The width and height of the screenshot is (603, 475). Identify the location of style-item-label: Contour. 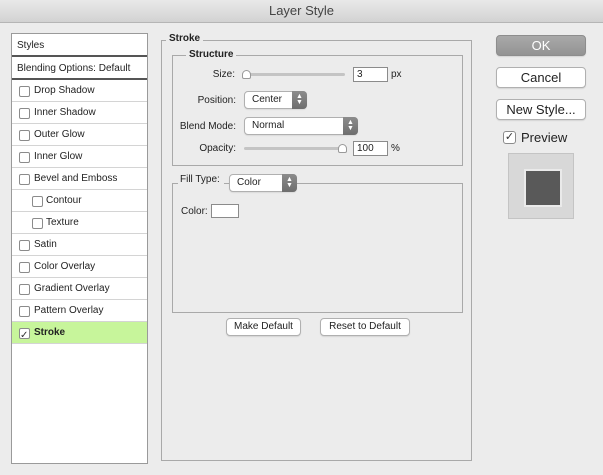
(64, 200).